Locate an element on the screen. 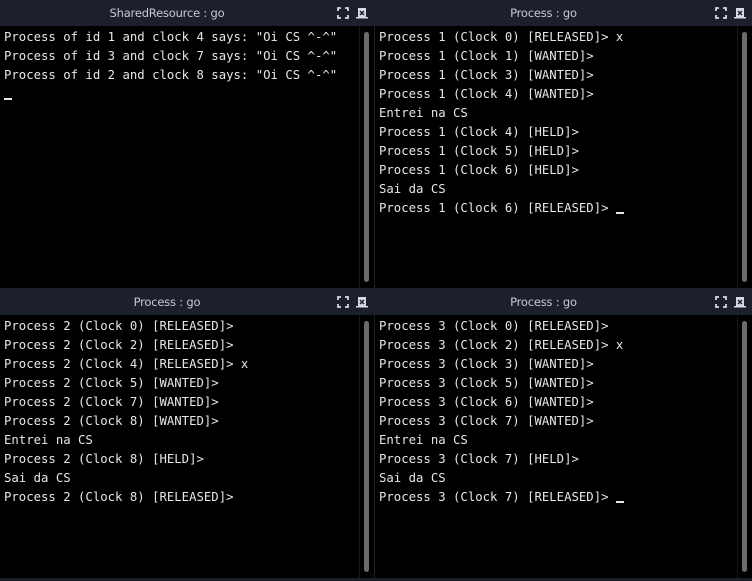 The height and width of the screenshot is (581, 752). terminal-line: Process 1 (Clock 6) [HELD]> is located at coordinates (479, 170).